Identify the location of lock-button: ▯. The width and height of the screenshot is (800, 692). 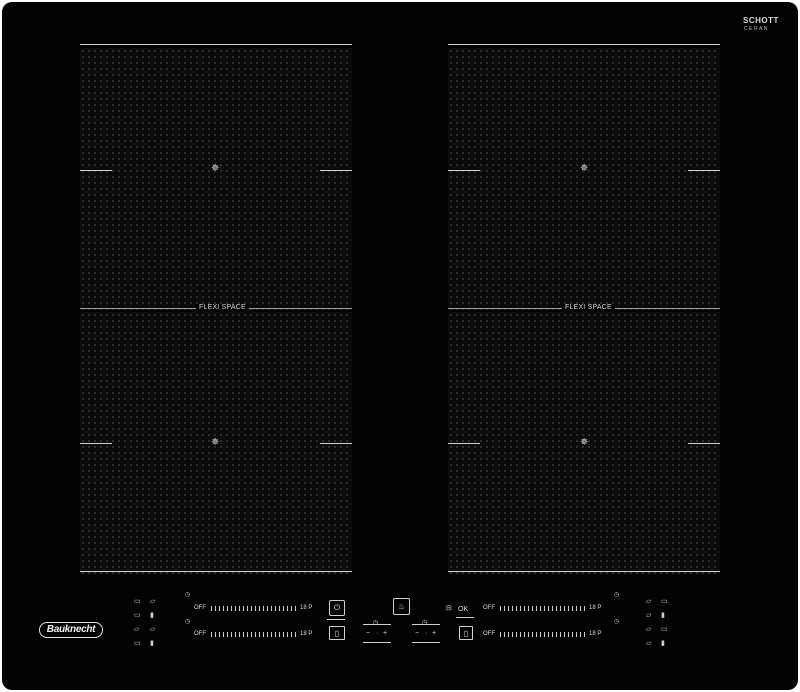
(337, 633).